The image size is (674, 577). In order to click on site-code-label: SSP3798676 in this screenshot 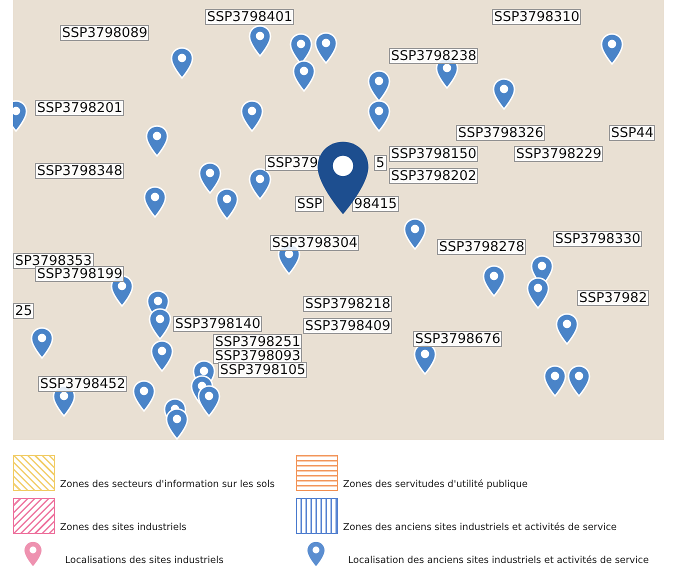, I will do `click(457, 339)`.